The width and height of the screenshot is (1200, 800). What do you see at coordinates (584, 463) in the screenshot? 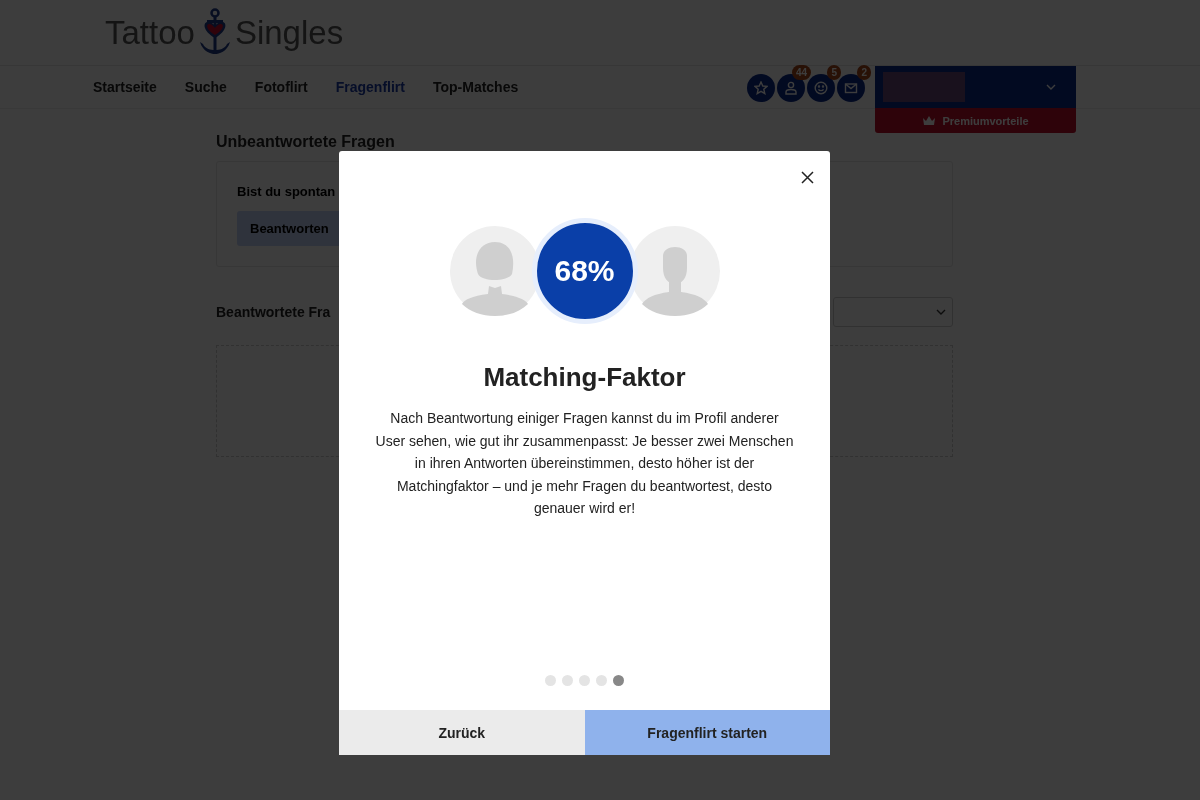
I see `modal-text: Nach Beantwortung einiger Fragen kannst du im Profil anderer User sehen, wie gut ihr zusammenpasst: Je besser zwei Menschen in ihren Antworten übereinstimmen, desto höher ist der Matchingfaktor – und je mehr Fragen du beantwortest, desto genauer wird er!` at bounding box center [584, 463].